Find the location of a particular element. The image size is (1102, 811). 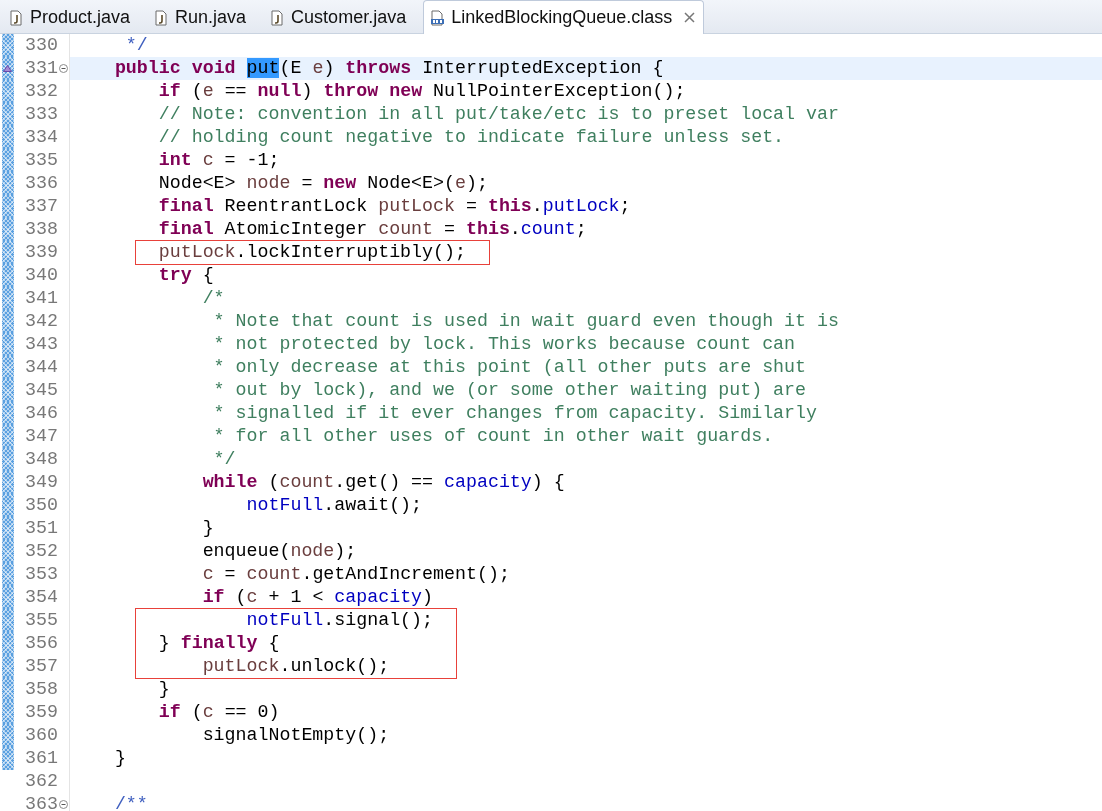

editor-tab: Customer.java is located at coordinates (342, 17).